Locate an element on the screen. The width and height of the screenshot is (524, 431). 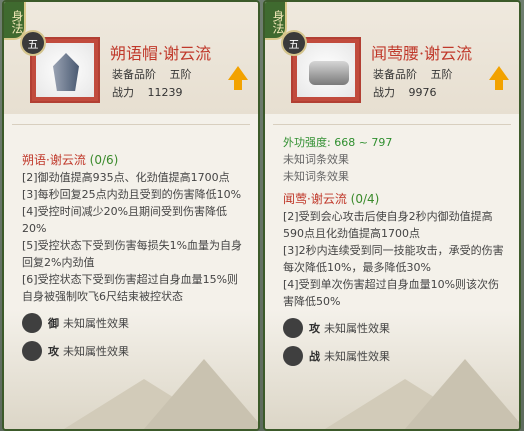
power-row: 战力 11239 is located at coordinates (147, 92).